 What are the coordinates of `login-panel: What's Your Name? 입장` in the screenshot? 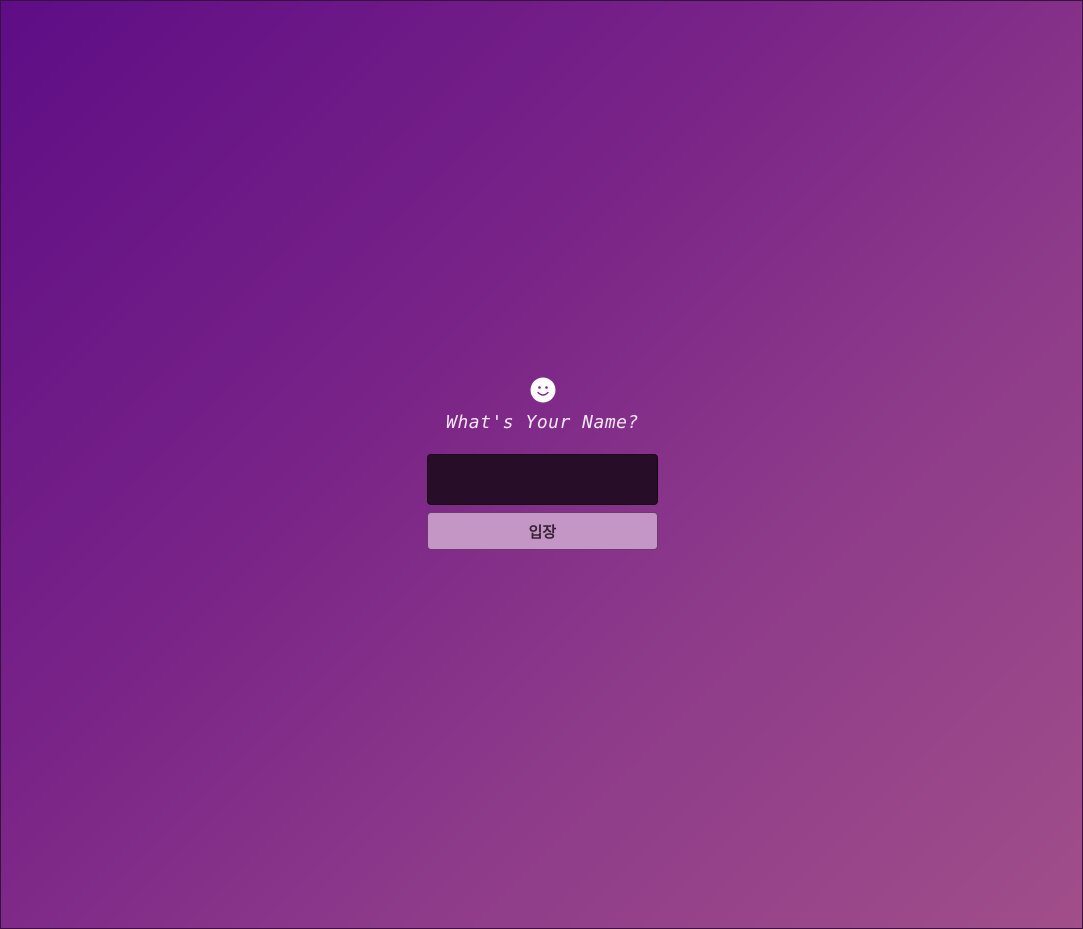 It's located at (542, 463).